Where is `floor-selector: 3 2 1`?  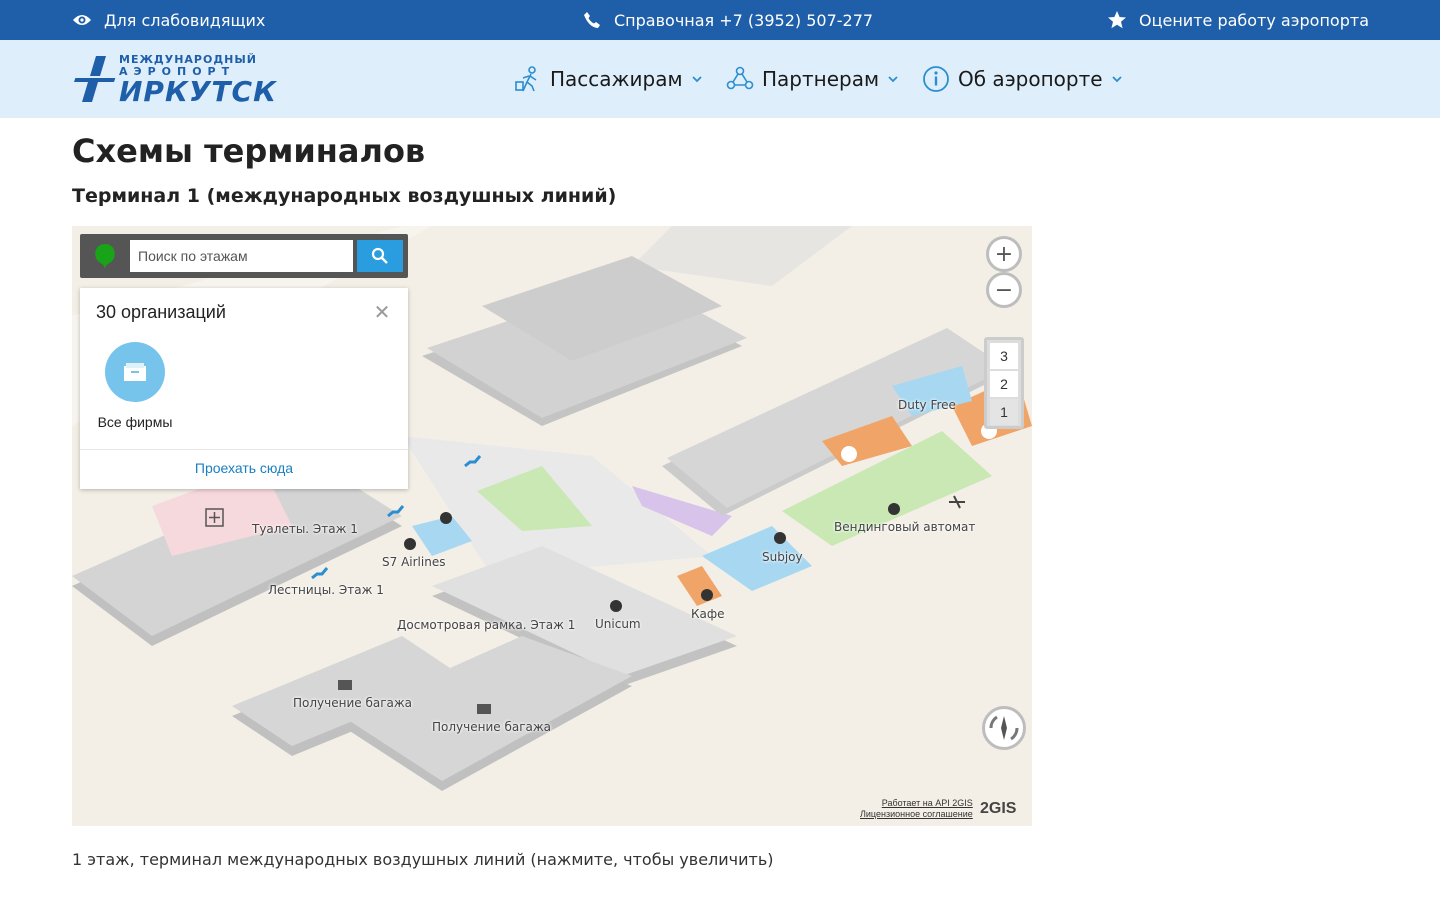
floor-selector: 3 2 1 is located at coordinates (1004, 383).